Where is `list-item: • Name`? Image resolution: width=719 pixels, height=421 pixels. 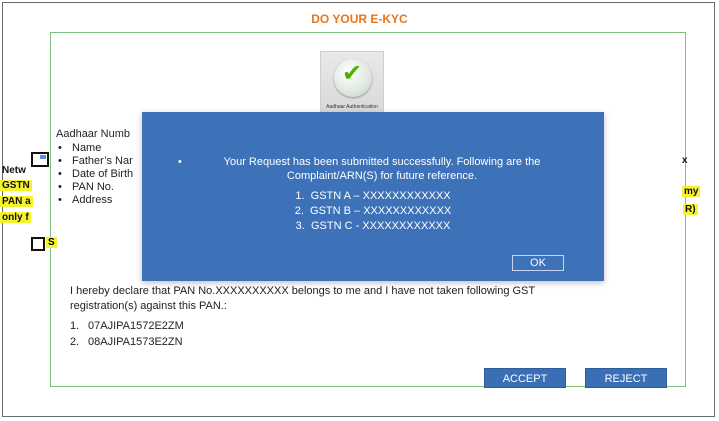 list-item: • Name is located at coordinates (80, 148).